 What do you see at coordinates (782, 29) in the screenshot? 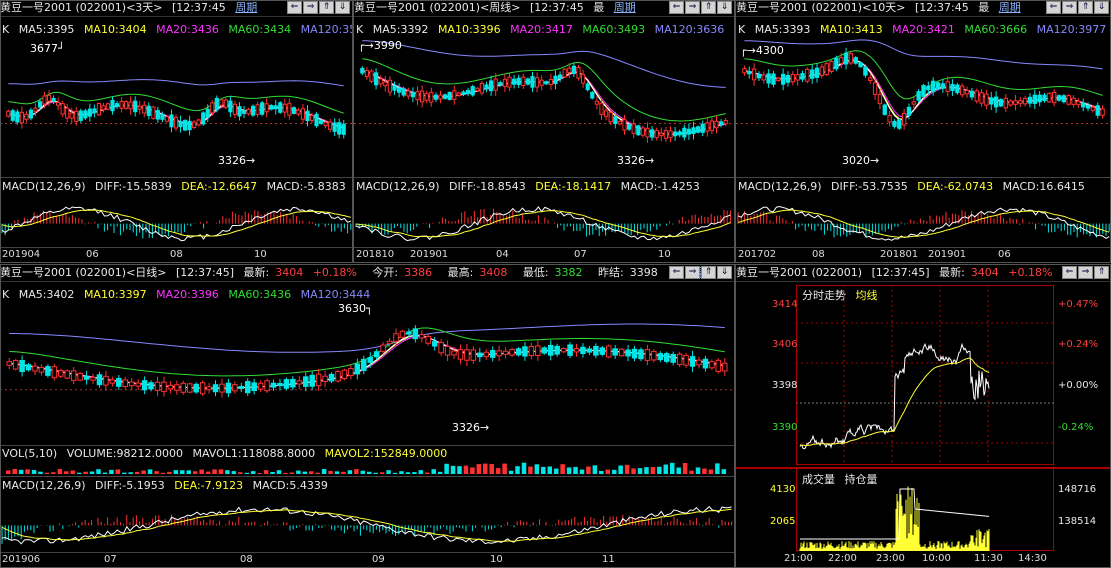
I see `ma5-value: MA5:3393` at bounding box center [782, 29].